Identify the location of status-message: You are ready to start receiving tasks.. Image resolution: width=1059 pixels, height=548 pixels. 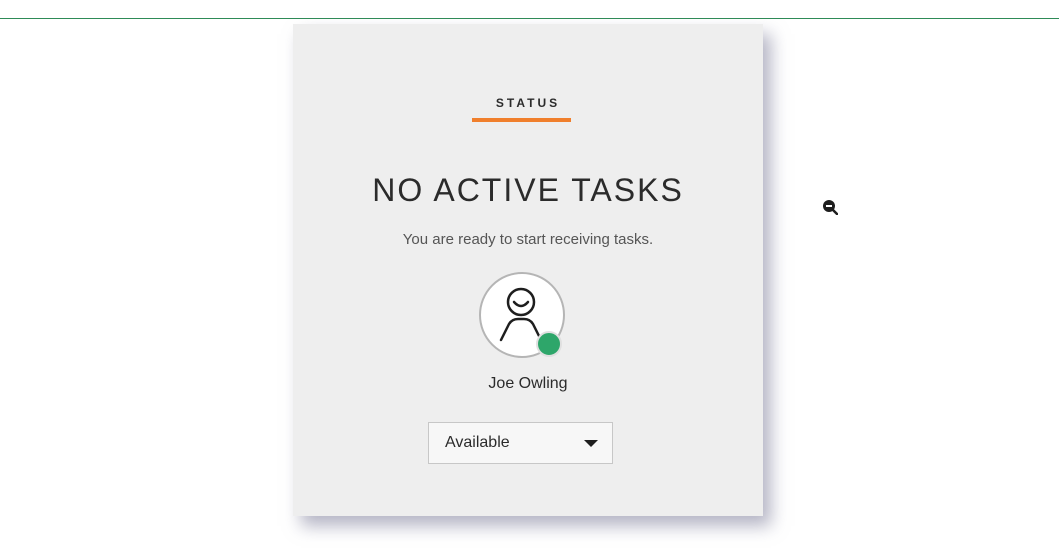
(528, 239).